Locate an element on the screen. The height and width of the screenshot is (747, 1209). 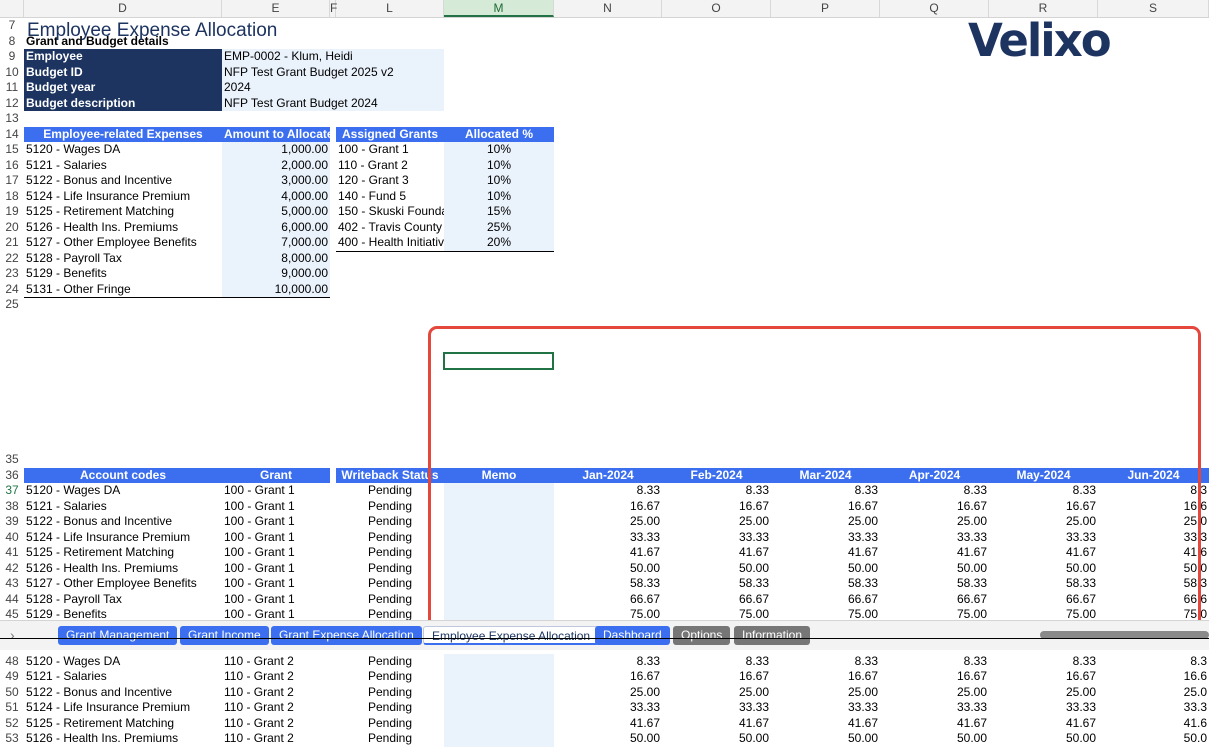
row-number: 44 is located at coordinates (12, 600).